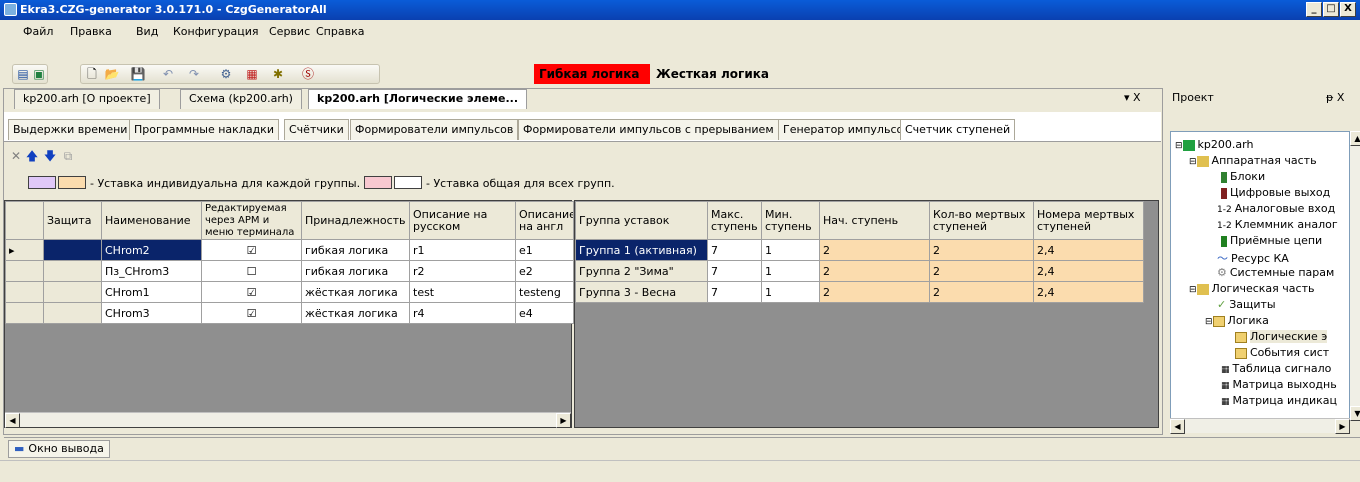 The height and width of the screenshot is (482, 1360). I want to click on table-cell: r2, so click(462, 271).